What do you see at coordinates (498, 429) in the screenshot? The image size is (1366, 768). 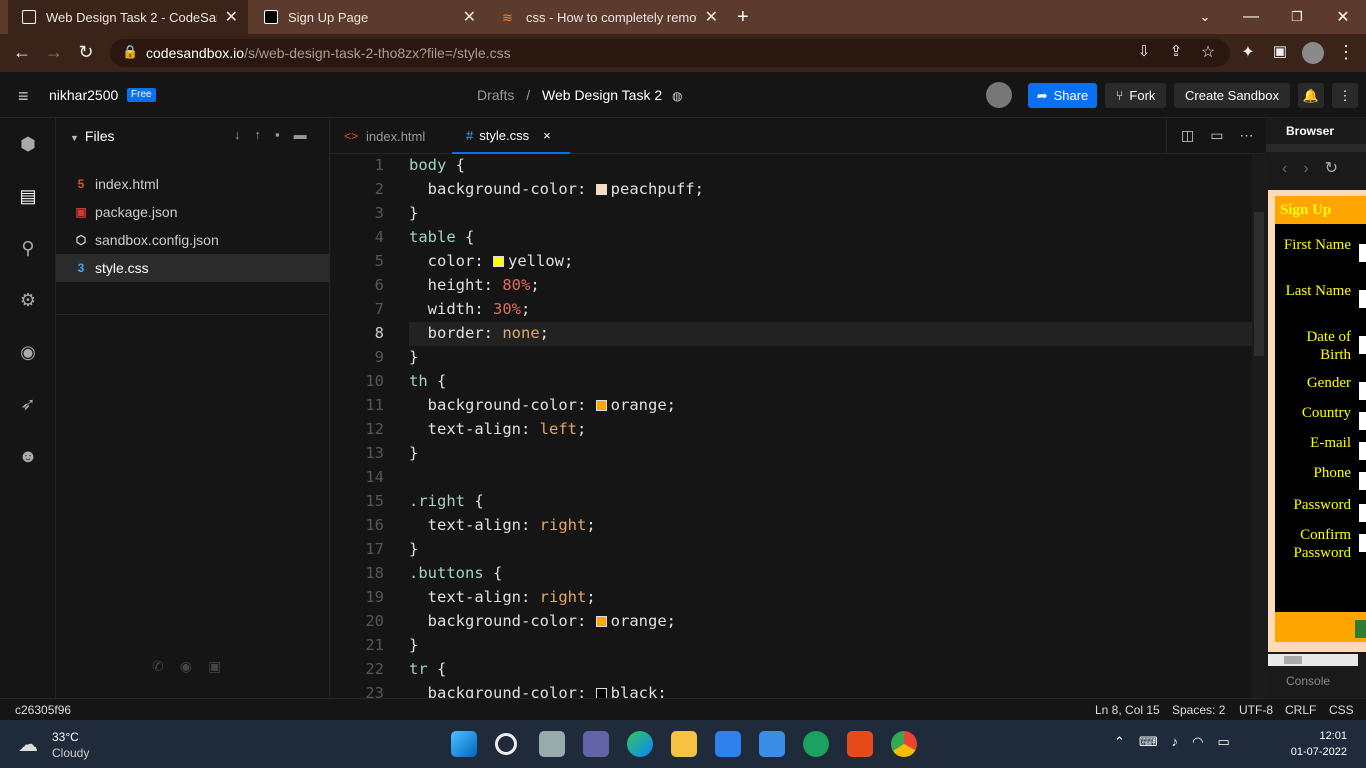 I see `code-line: text-align: left;` at bounding box center [498, 429].